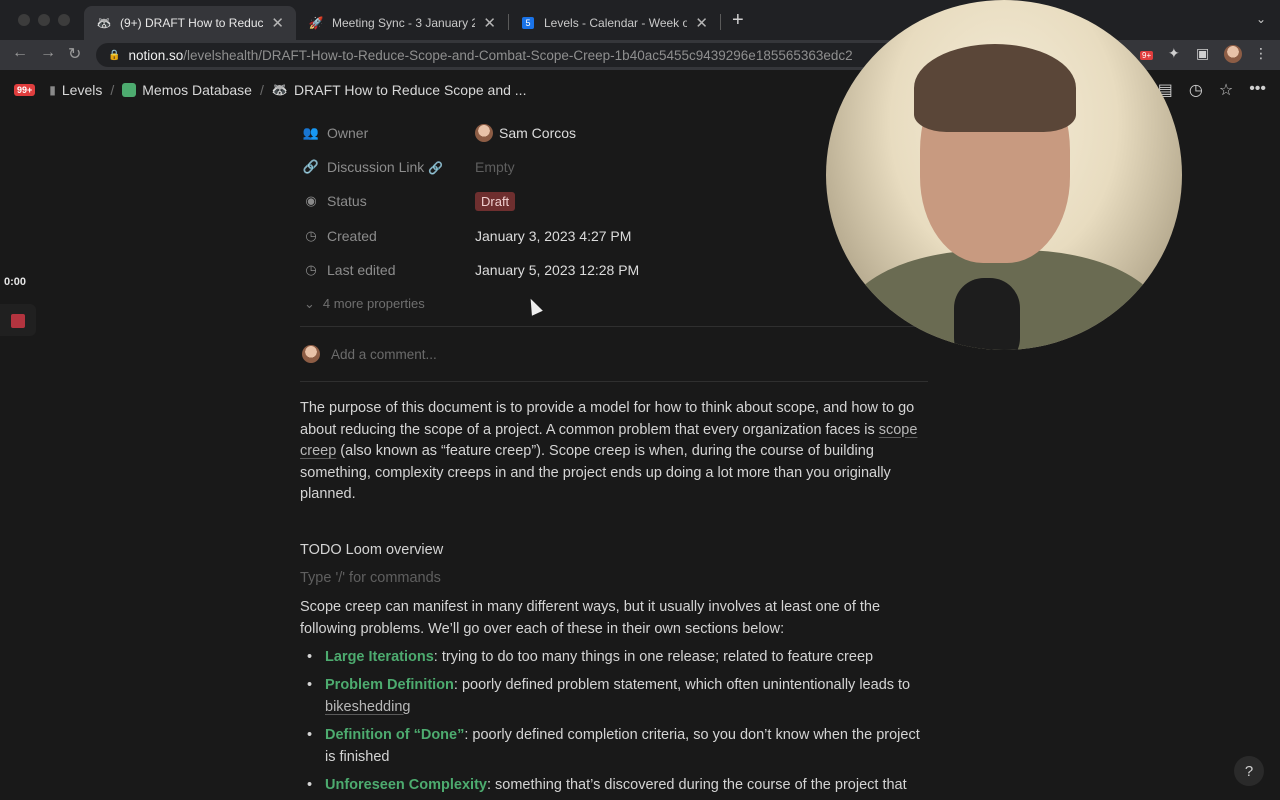  What do you see at coordinates (1004, 175) in the screenshot?
I see `webcam-bubble` at bounding box center [1004, 175].